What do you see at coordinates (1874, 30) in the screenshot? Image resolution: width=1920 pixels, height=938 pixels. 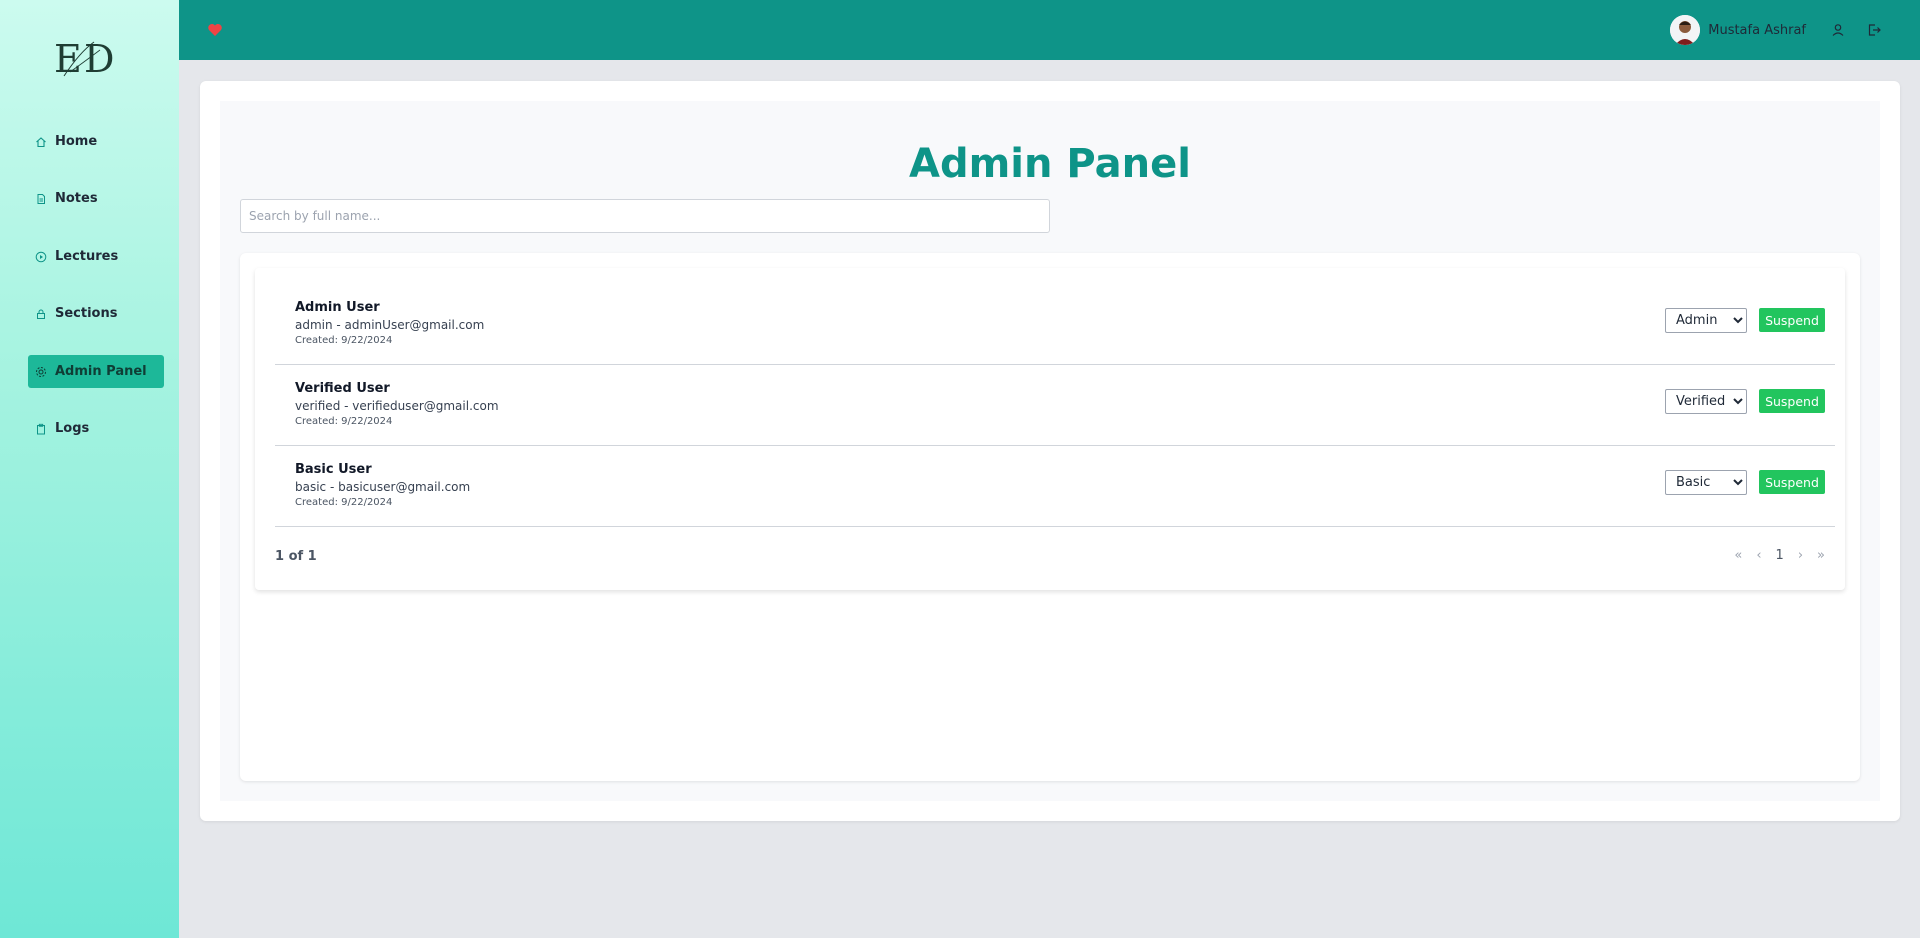 I see `logout-icon` at bounding box center [1874, 30].